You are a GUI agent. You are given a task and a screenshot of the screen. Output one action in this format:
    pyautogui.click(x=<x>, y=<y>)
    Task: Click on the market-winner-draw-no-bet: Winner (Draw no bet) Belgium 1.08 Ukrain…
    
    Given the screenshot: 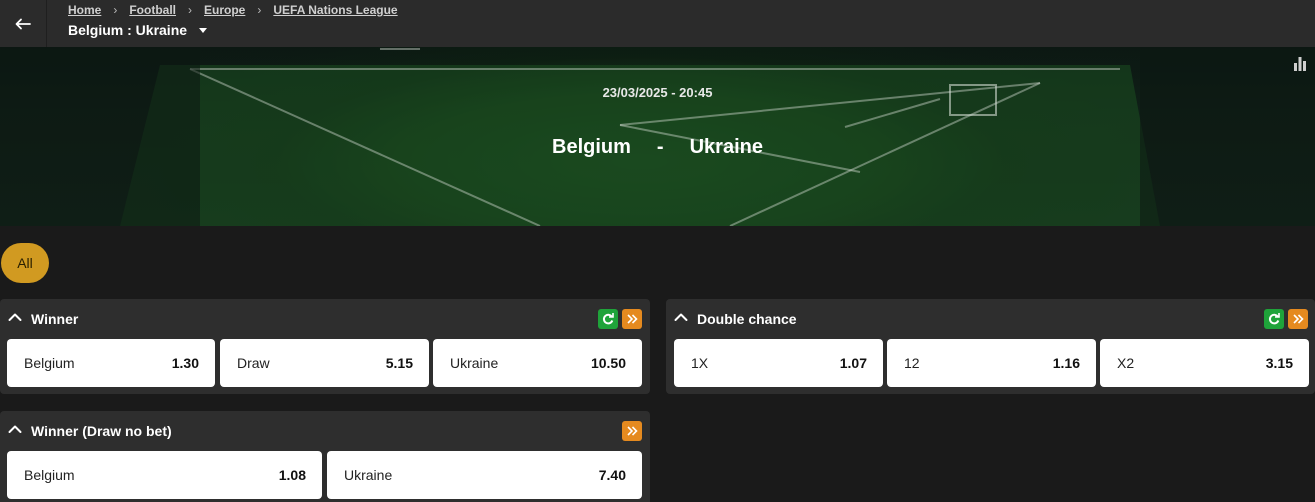 What is the action you would take?
    pyautogui.click(x=325, y=456)
    